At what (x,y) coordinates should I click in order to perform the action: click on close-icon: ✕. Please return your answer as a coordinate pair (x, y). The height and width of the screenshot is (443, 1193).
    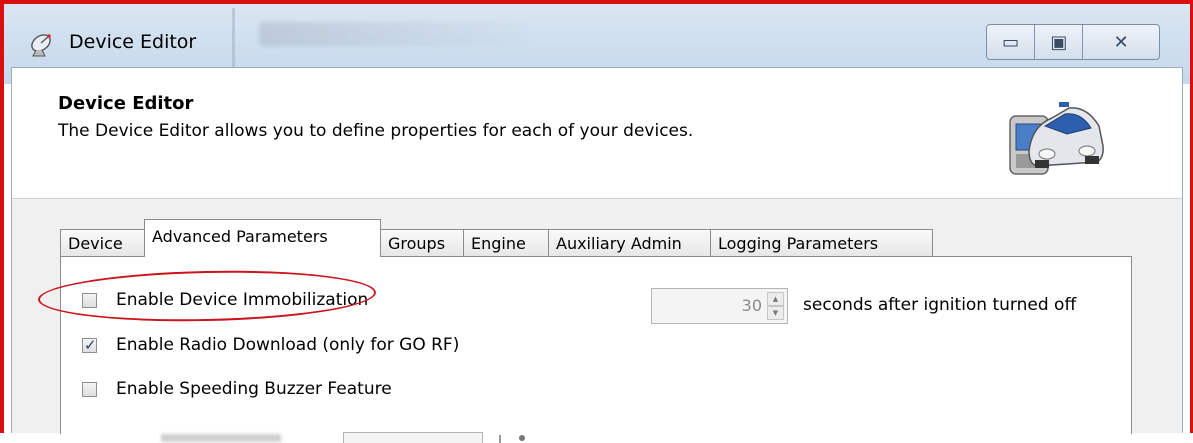
    Looking at the image, I should click on (1121, 42).